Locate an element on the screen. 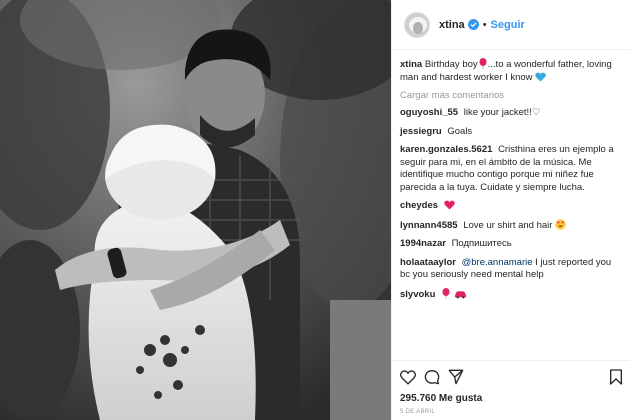 This screenshot has height=420, width=630. post-date: 5 DE ABRIL is located at coordinates (511, 412).